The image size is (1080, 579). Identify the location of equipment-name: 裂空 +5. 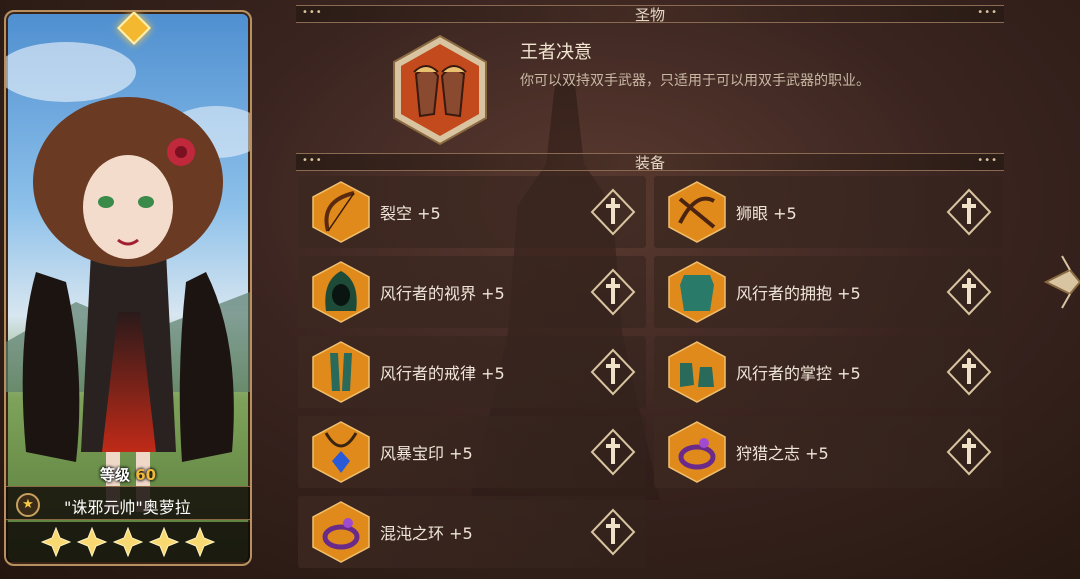
(410, 213).